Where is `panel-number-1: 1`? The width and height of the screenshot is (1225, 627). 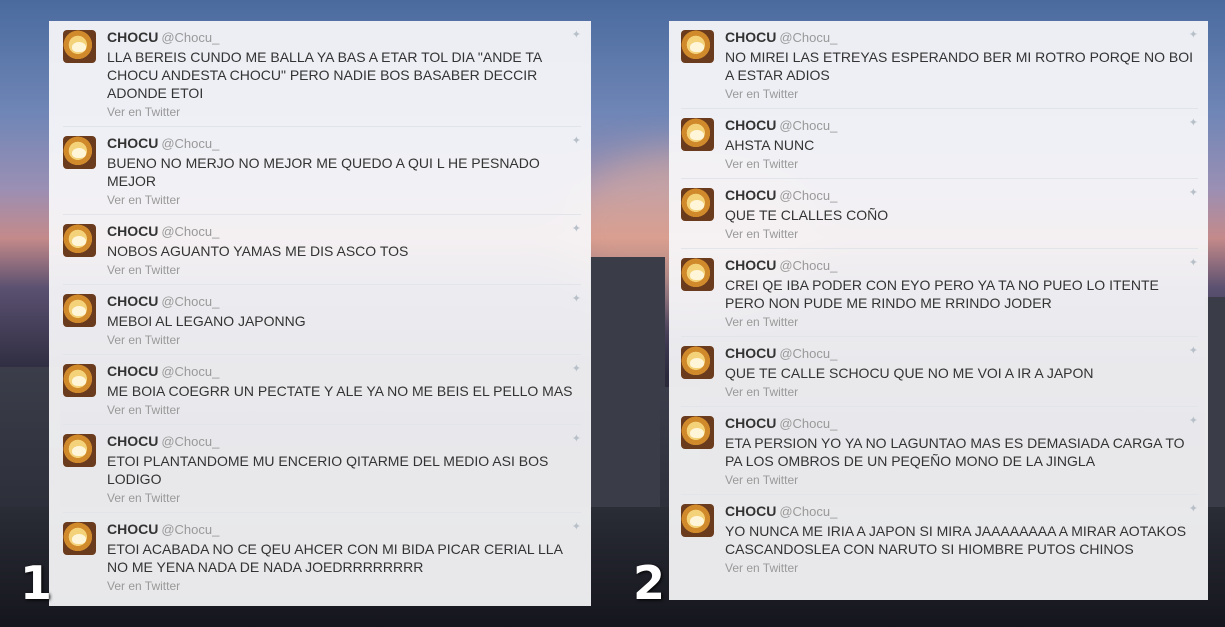
panel-number-1: 1 is located at coordinates (36, 583).